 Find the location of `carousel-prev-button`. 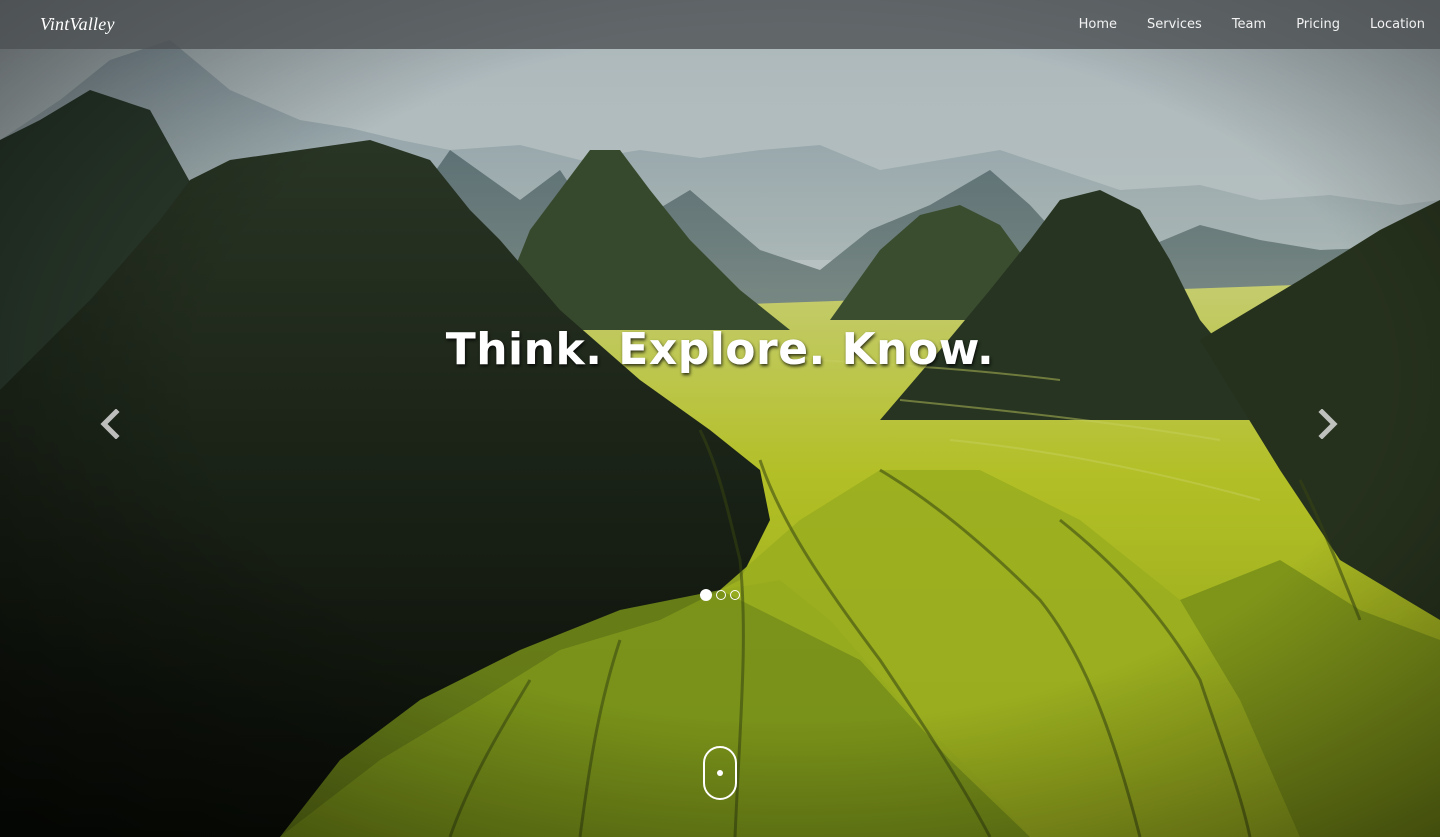

carousel-prev-button is located at coordinates (110, 424).